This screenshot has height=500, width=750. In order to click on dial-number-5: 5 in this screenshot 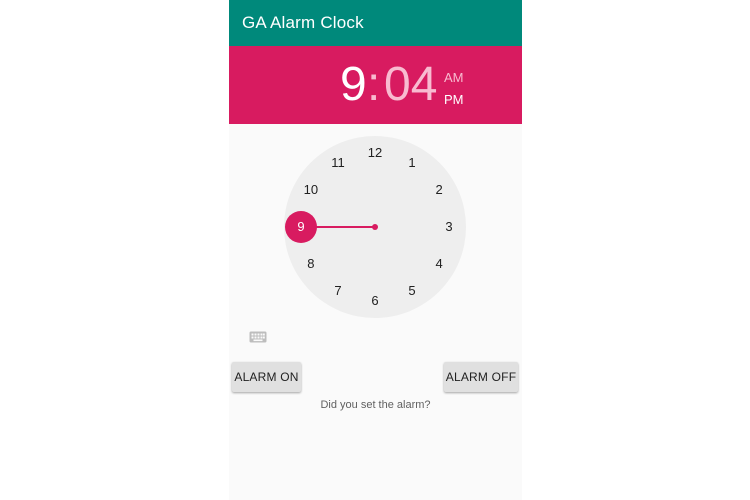, I will do `click(412, 291)`.